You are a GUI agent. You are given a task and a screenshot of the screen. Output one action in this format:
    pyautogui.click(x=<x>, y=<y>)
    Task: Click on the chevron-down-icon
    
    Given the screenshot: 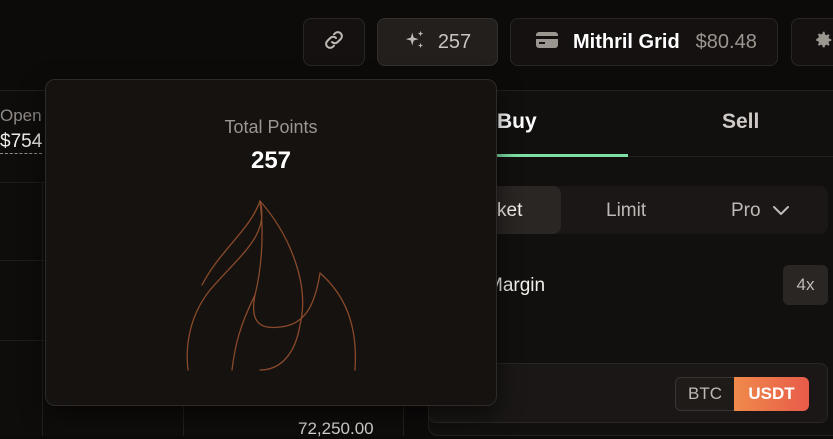 What is the action you would take?
    pyautogui.click(x=781, y=212)
    